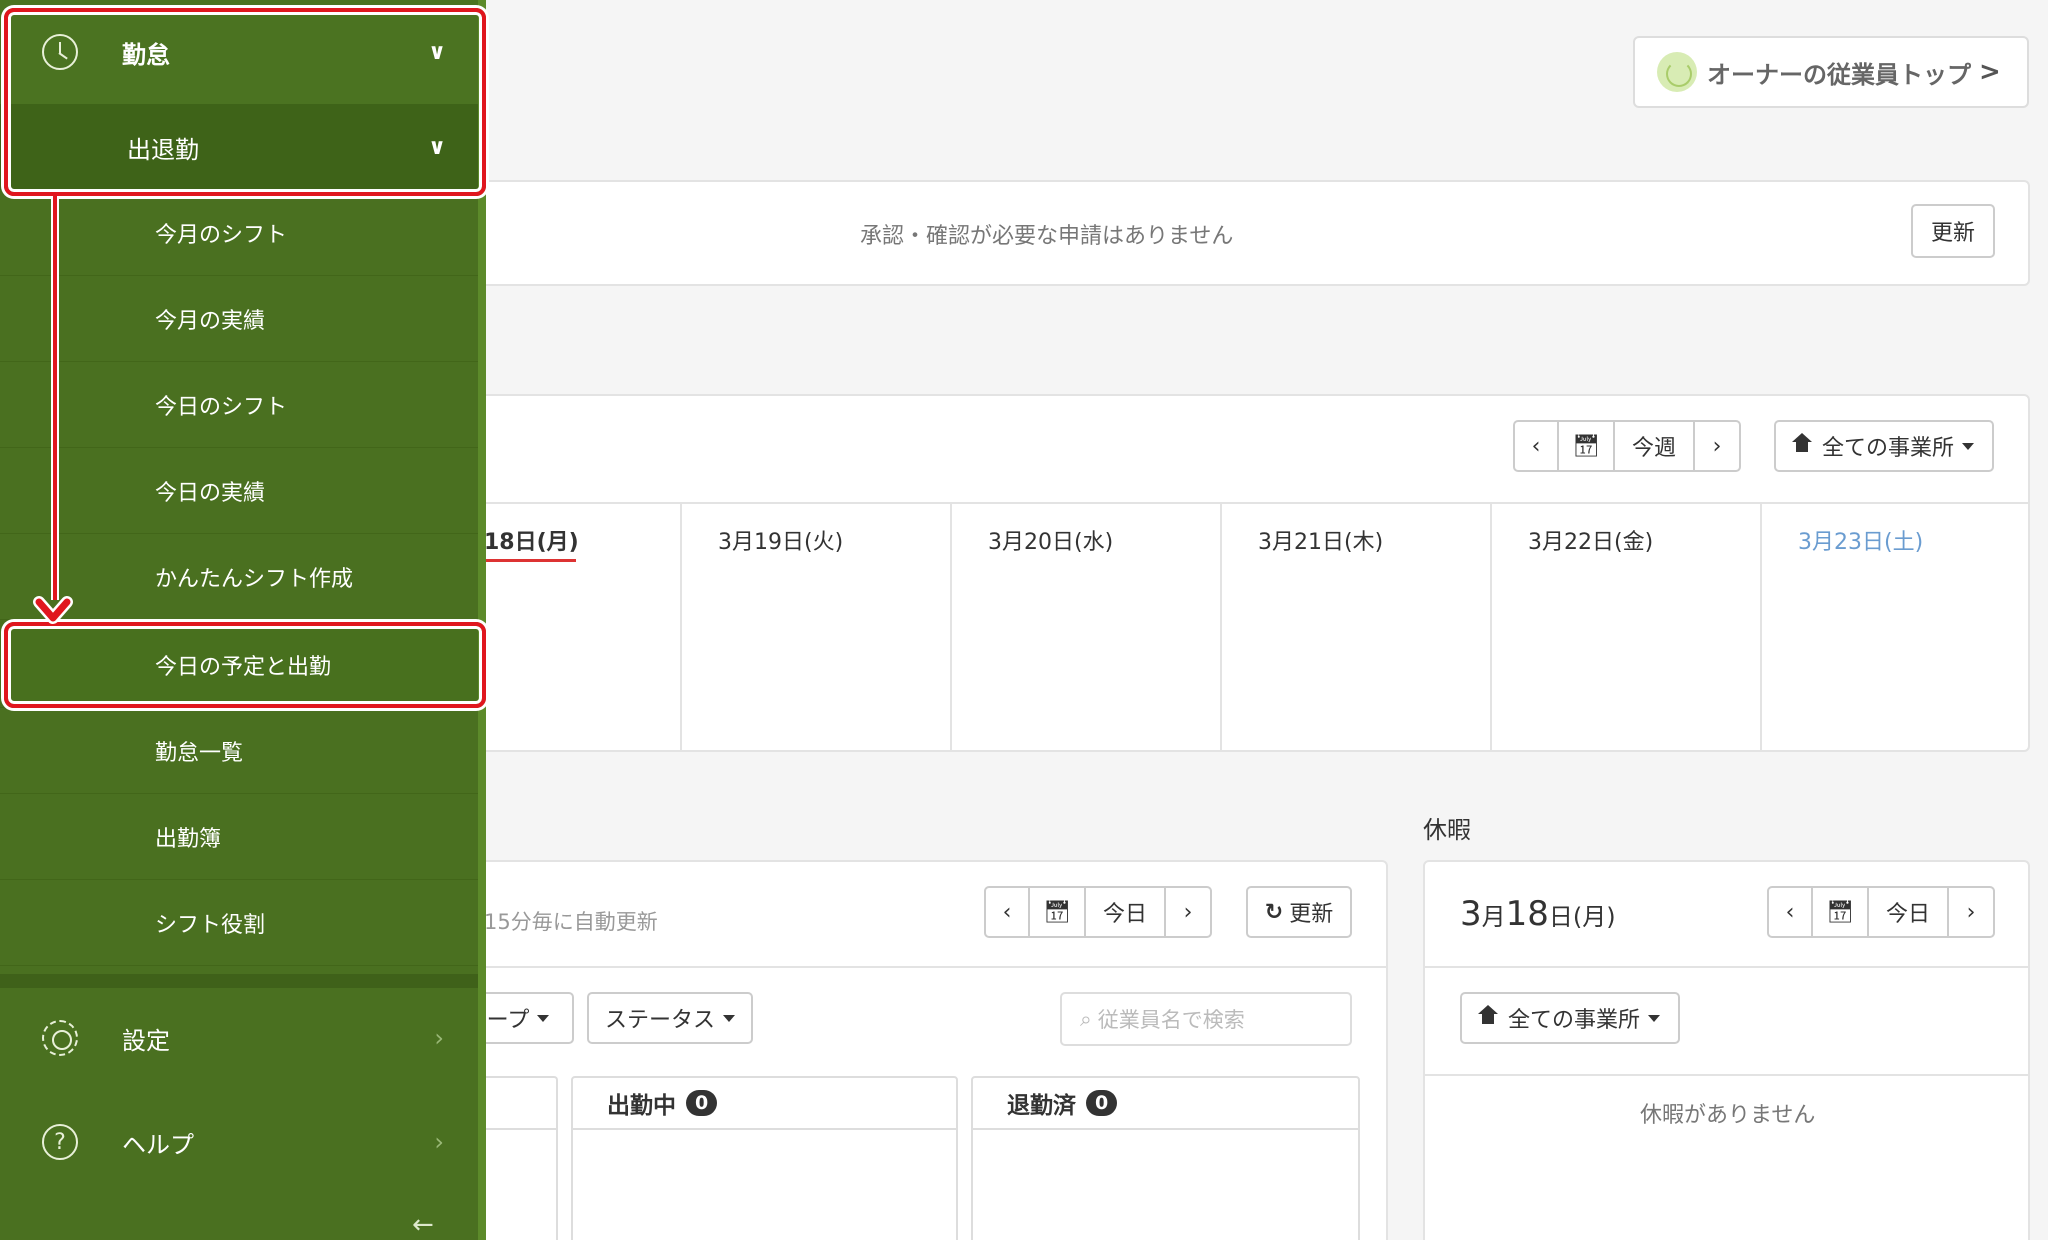 Image resolution: width=2048 pixels, height=1240 pixels. I want to click on smile-icon, so click(1677, 72).